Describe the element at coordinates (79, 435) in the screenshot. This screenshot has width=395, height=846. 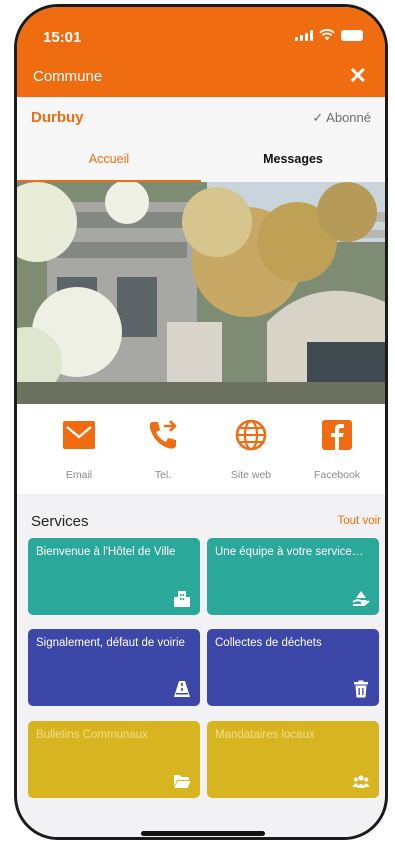
I see `email-icon` at that location.